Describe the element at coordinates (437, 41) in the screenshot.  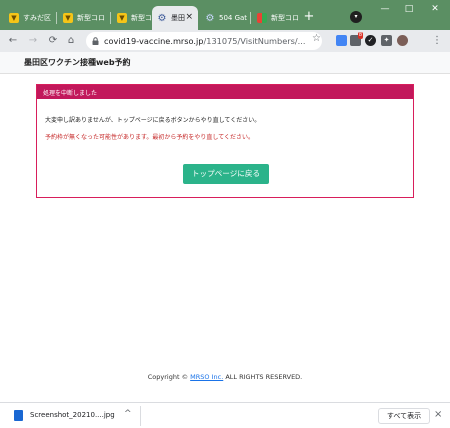
I see `browser-menu-button: ⋮` at that location.